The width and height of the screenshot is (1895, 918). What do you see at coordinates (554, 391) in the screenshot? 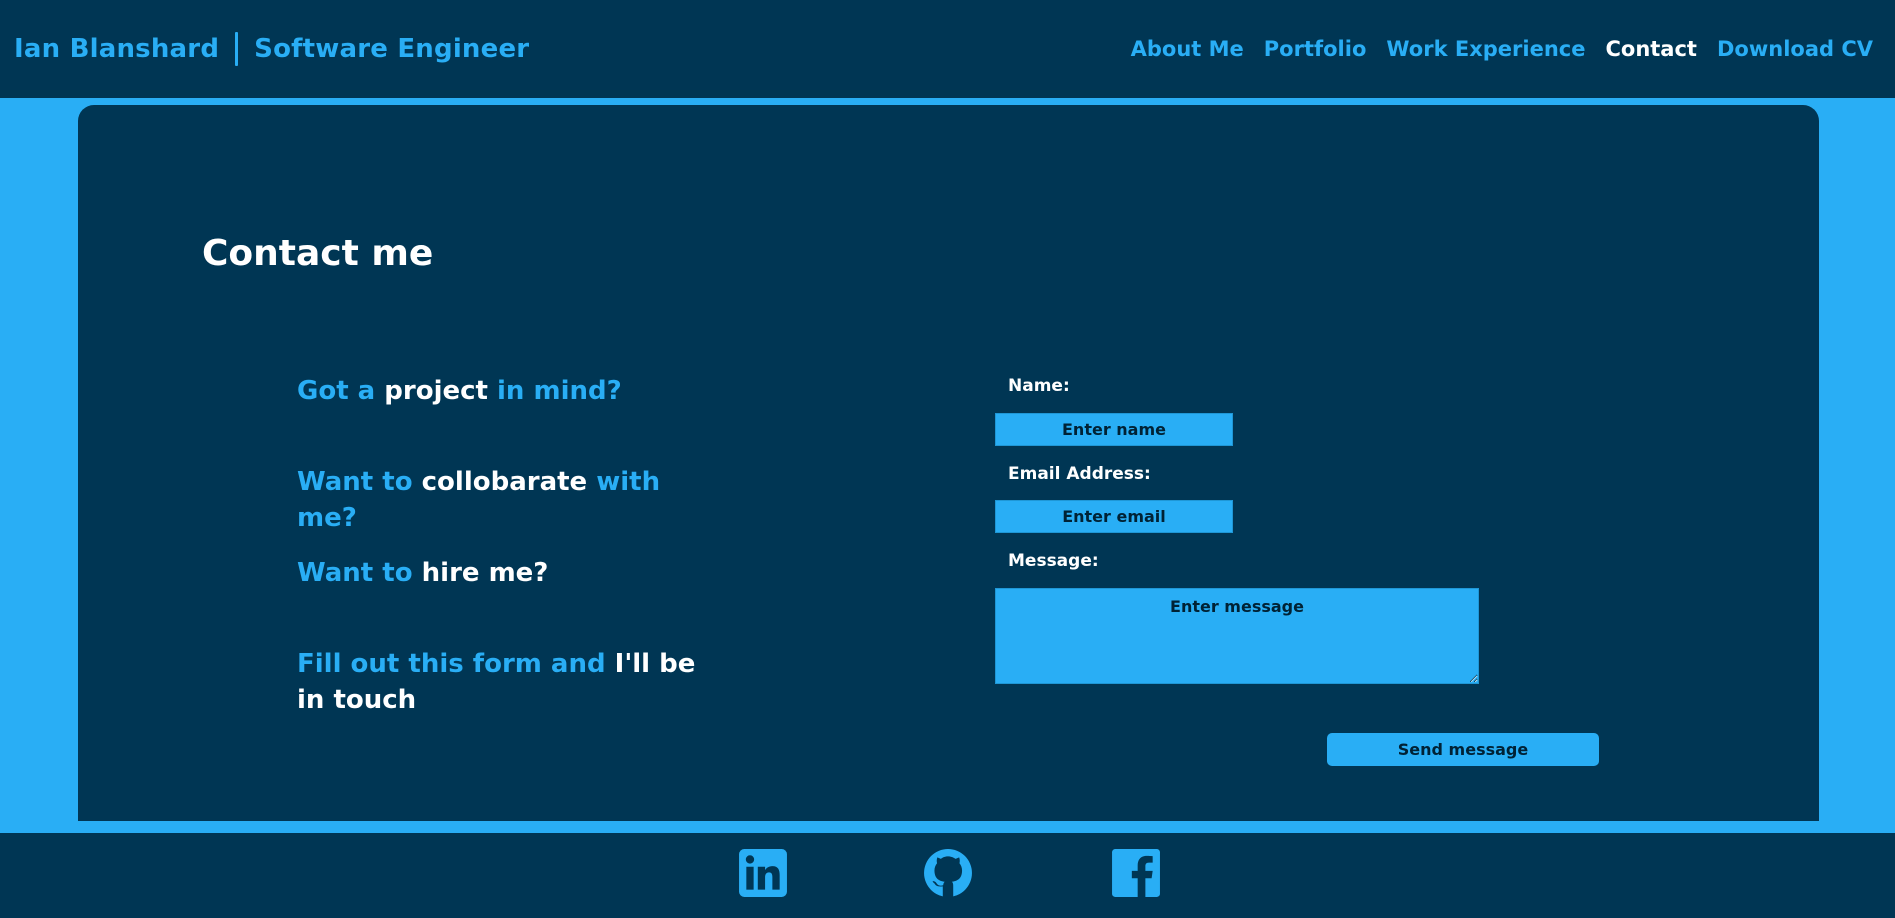
I see `pitch-text: in mind?` at bounding box center [554, 391].